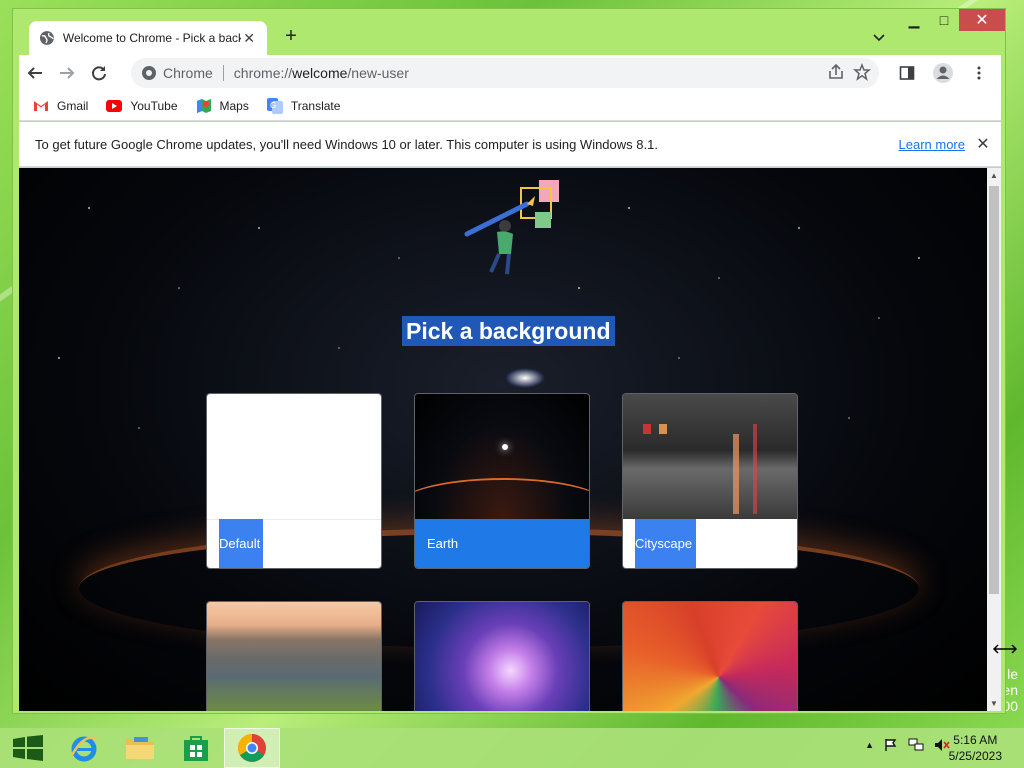 This screenshot has height=768, width=1024. I want to click on back-button, so click(35, 73).